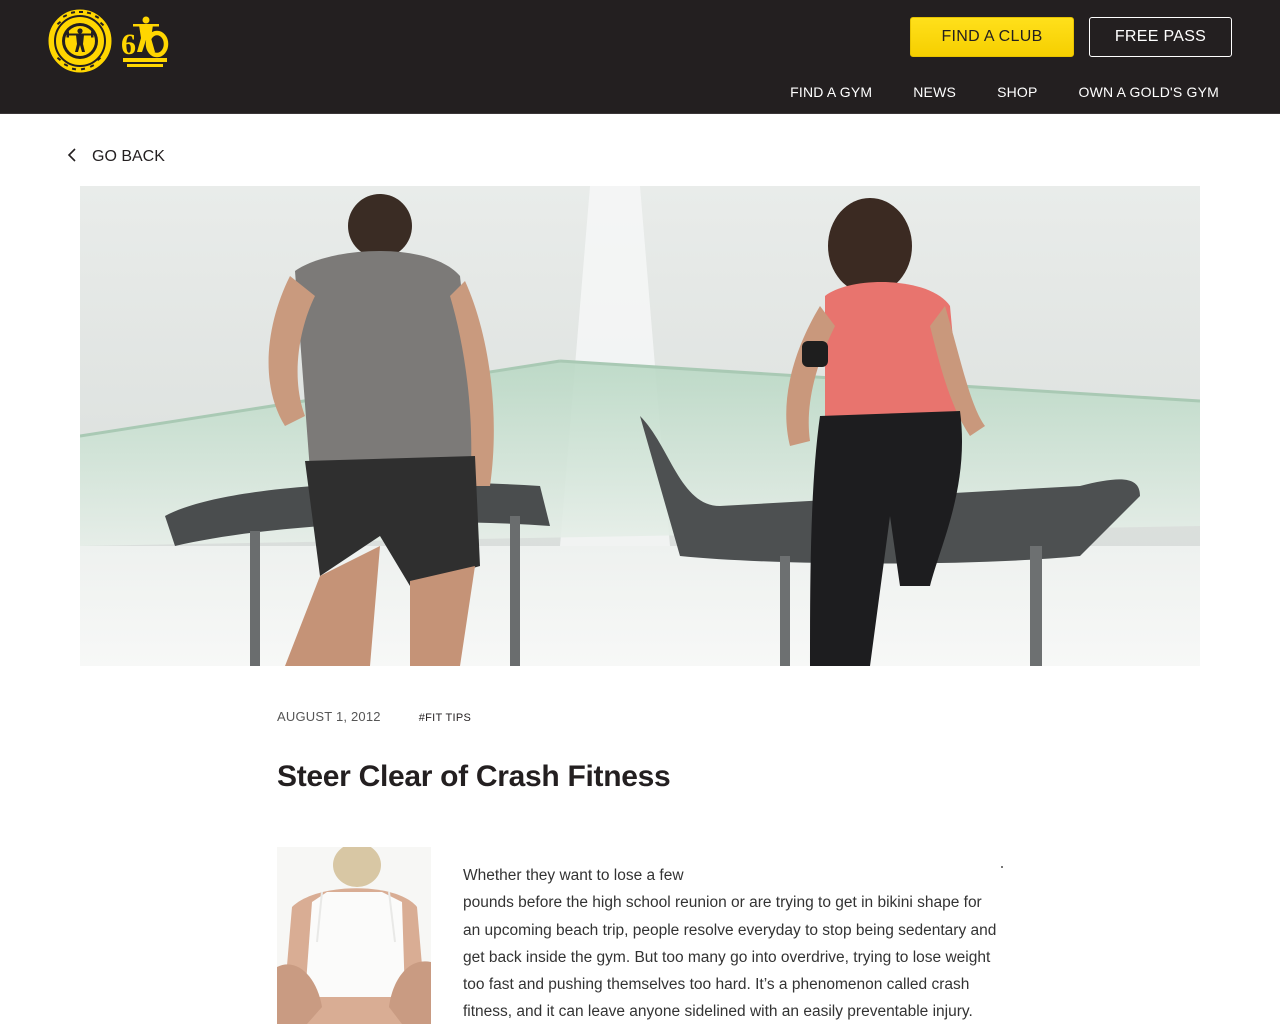 The height and width of the screenshot is (1026, 1280). Describe the element at coordinates (573, 875) in the screenshot. I see `article-paragraph-first-line: Whether they want to lose a few` at that location.